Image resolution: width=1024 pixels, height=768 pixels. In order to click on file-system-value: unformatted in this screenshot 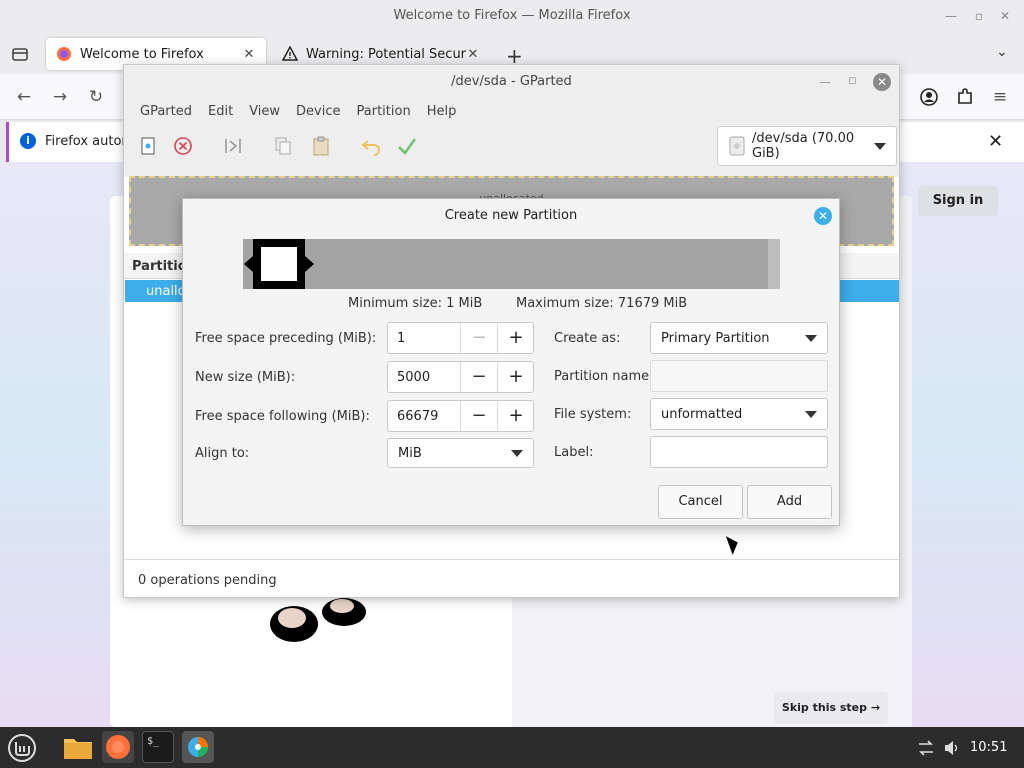, I will do `click(702, 414)`.